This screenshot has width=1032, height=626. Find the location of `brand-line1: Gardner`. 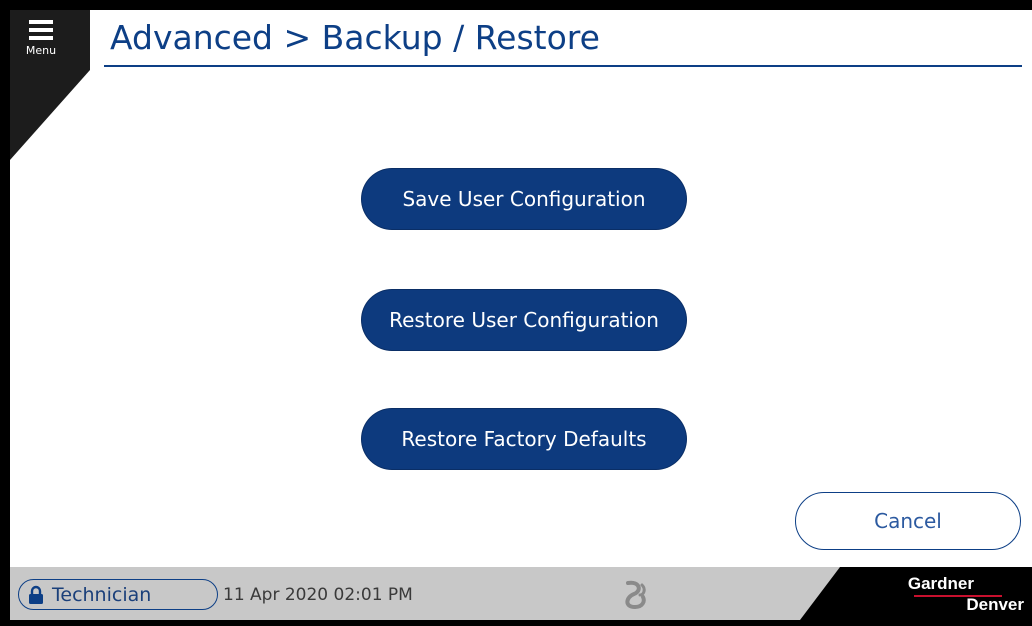

brand-line1: Gardner is located at coordinates (940, 583).